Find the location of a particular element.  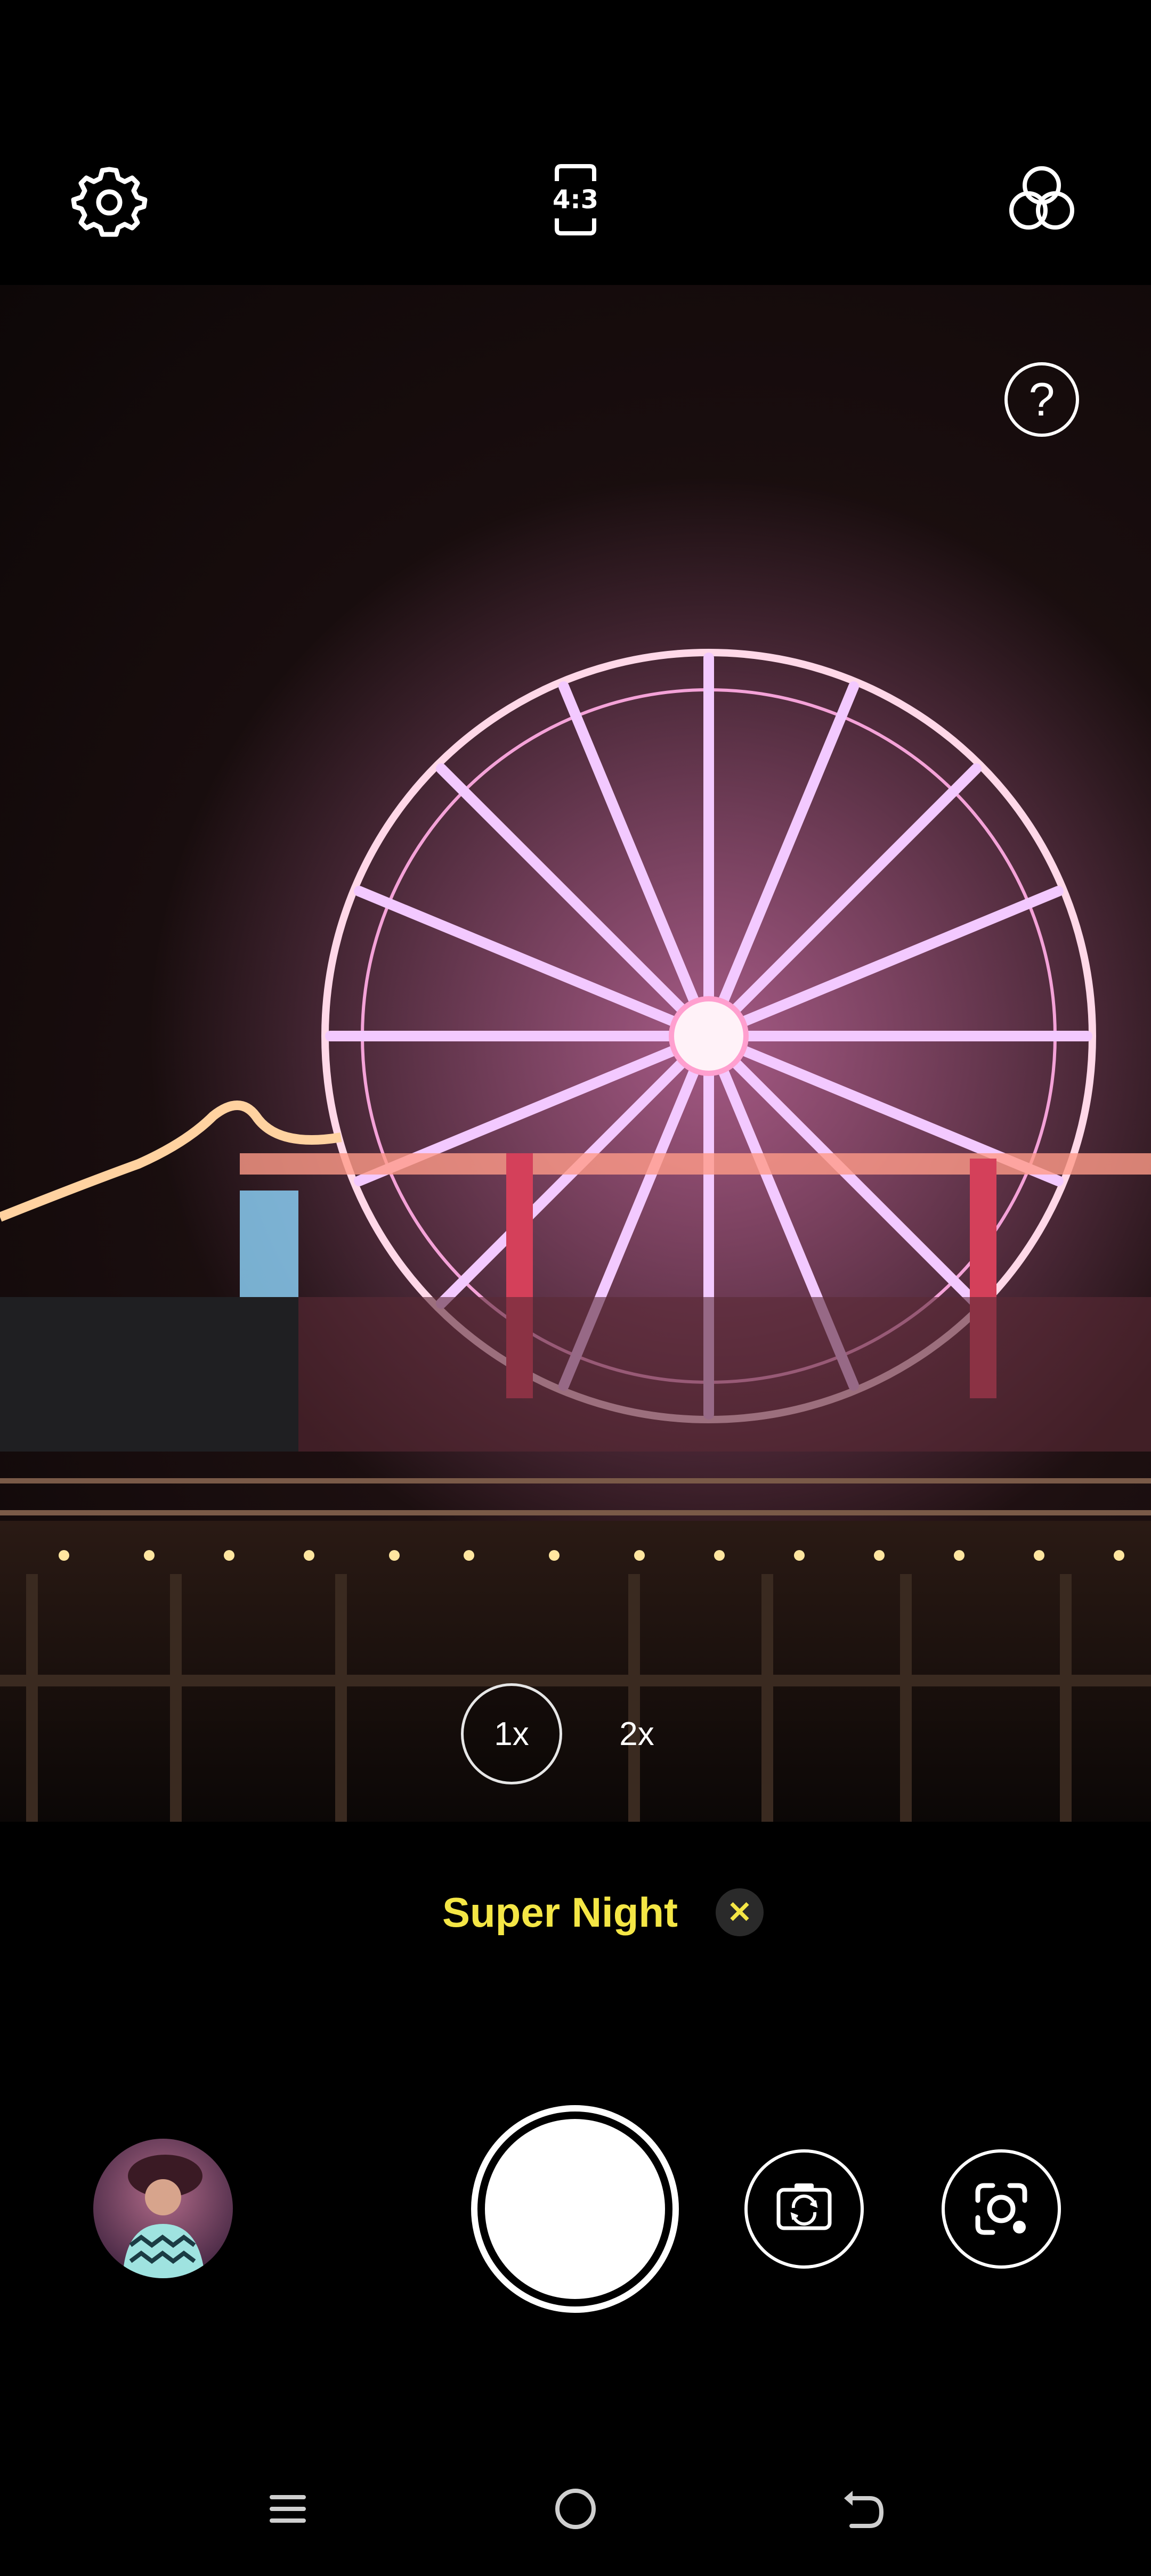

switch-camera-button is located at coordinates (804, 2209).